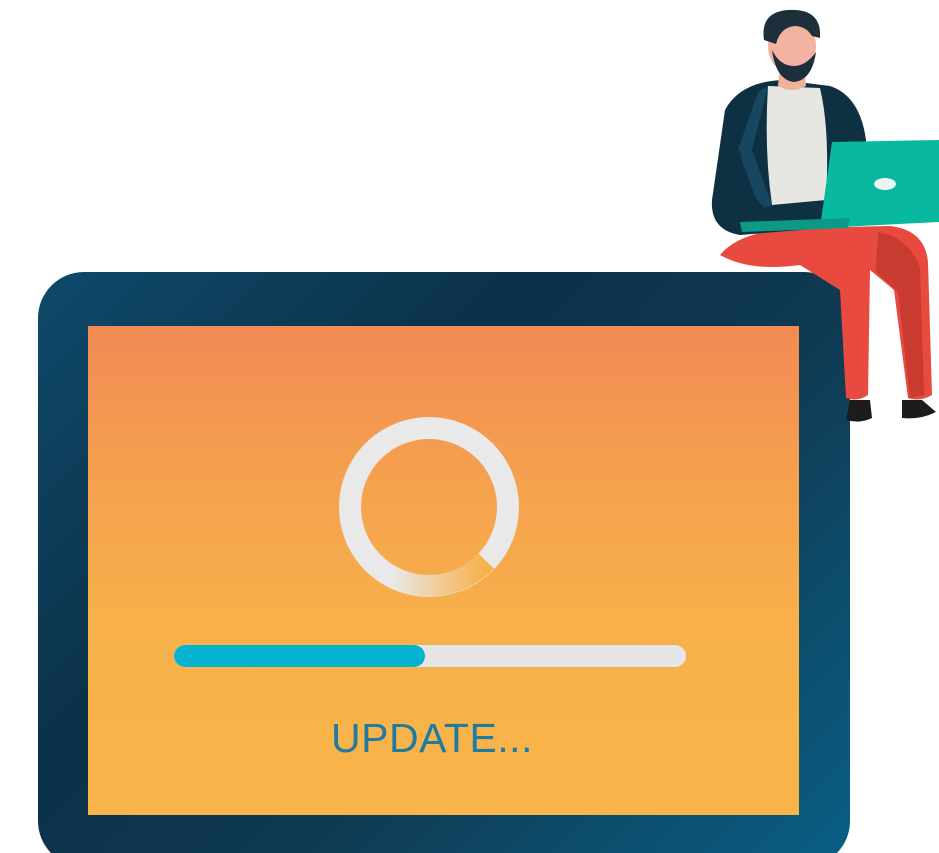  I want to click on person-with-laptop-illustration, so click(825, 215).